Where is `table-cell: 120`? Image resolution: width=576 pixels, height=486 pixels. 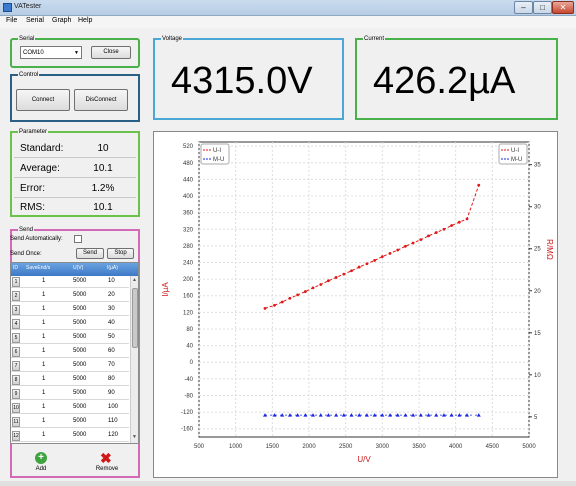
table-cell: 120 is located at coordinates (113, 435).